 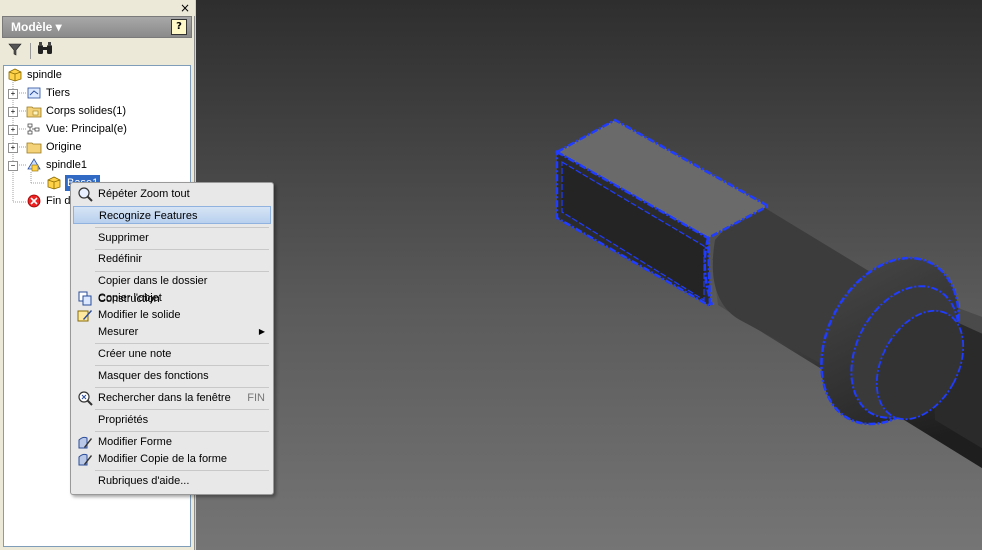 What do you see at coordinates (185, 8) in the screenshot?
I see `close-panel-button: ×` at bounding box center [185, 8].